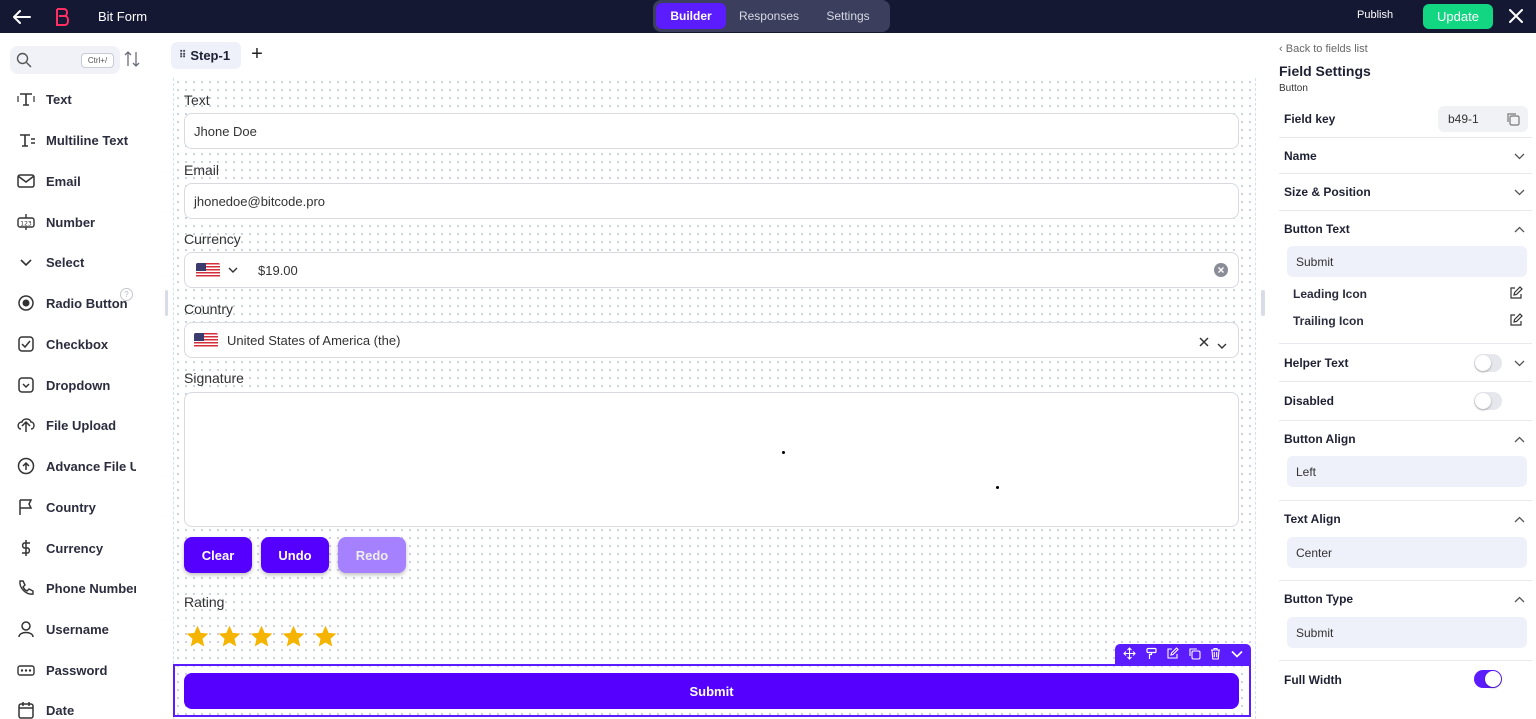 Image resolution: width=1536 pixels, height=719 pixels. What do you see at coordinates (132, 59) in the screenshot?
I see `sort-icon` at bounding box center [132, 59].